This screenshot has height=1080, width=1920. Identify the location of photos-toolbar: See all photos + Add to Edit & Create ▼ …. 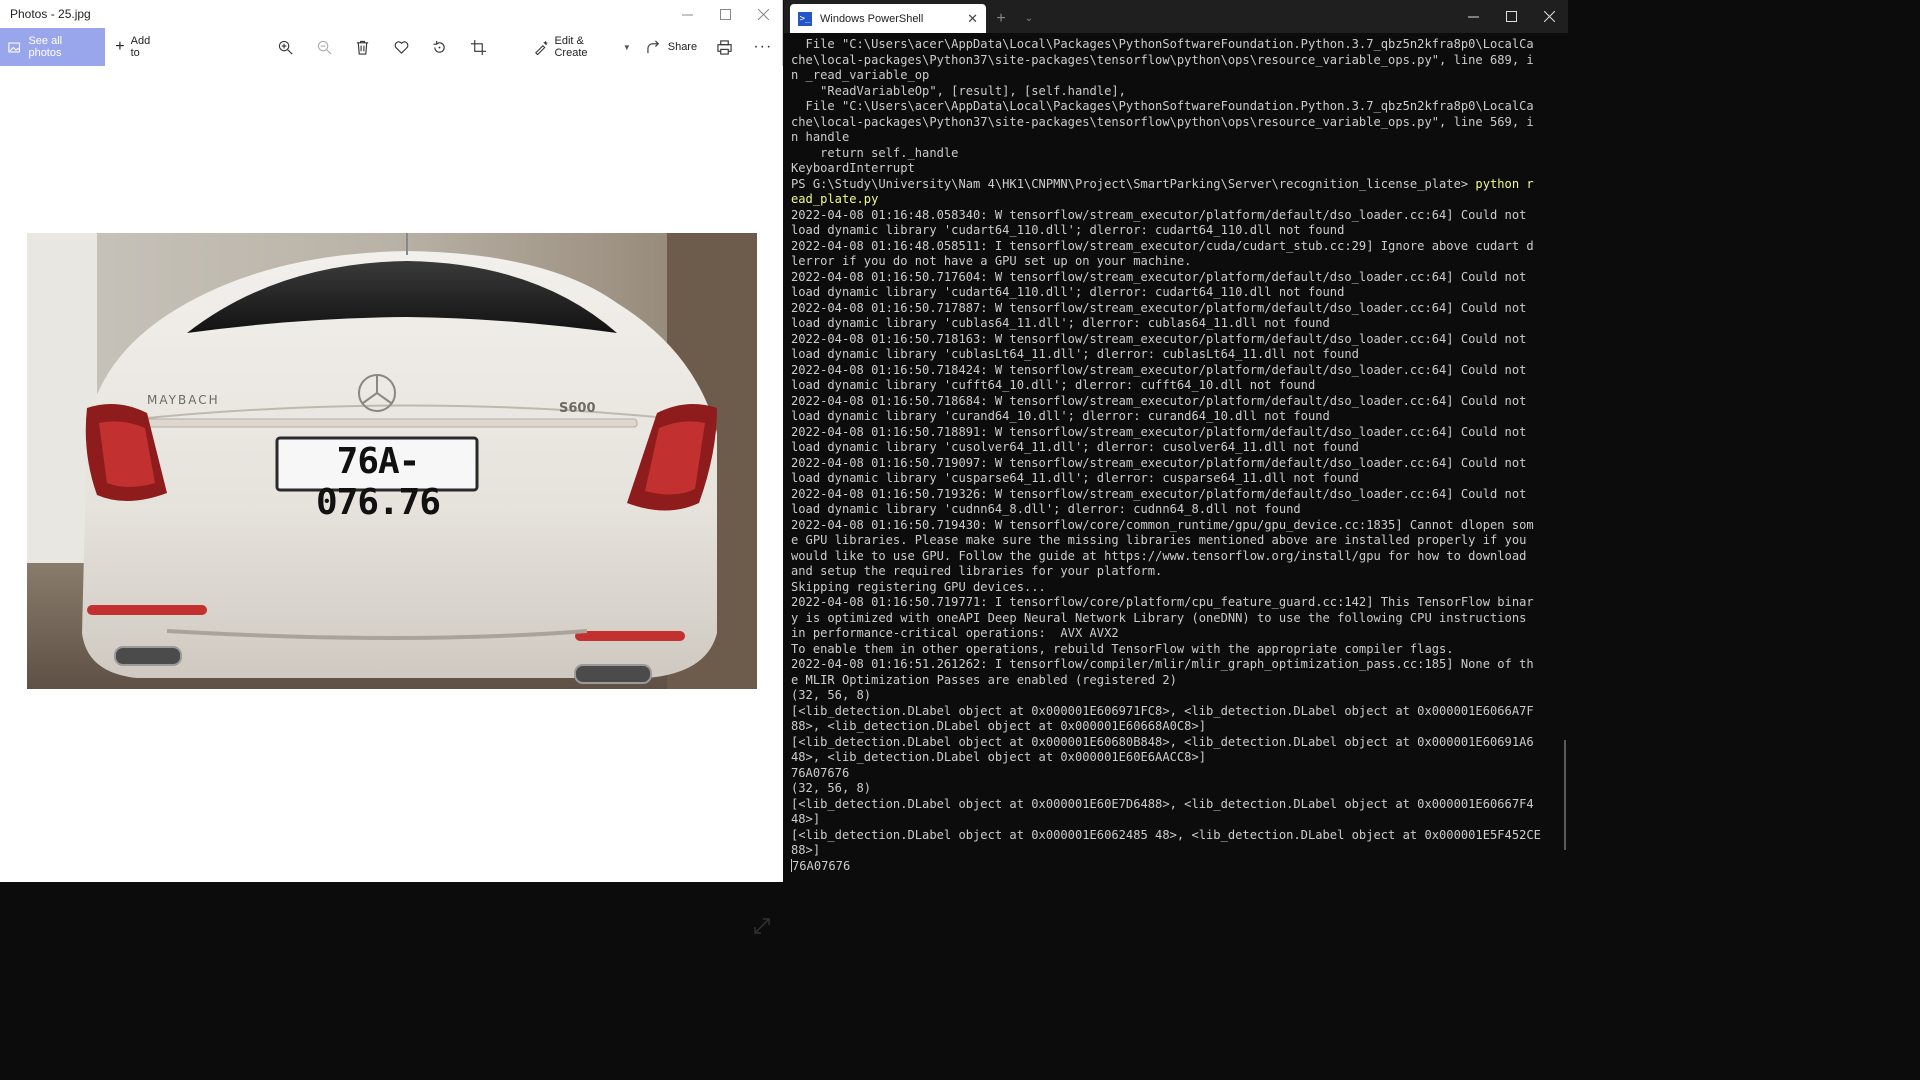
(391, 47).